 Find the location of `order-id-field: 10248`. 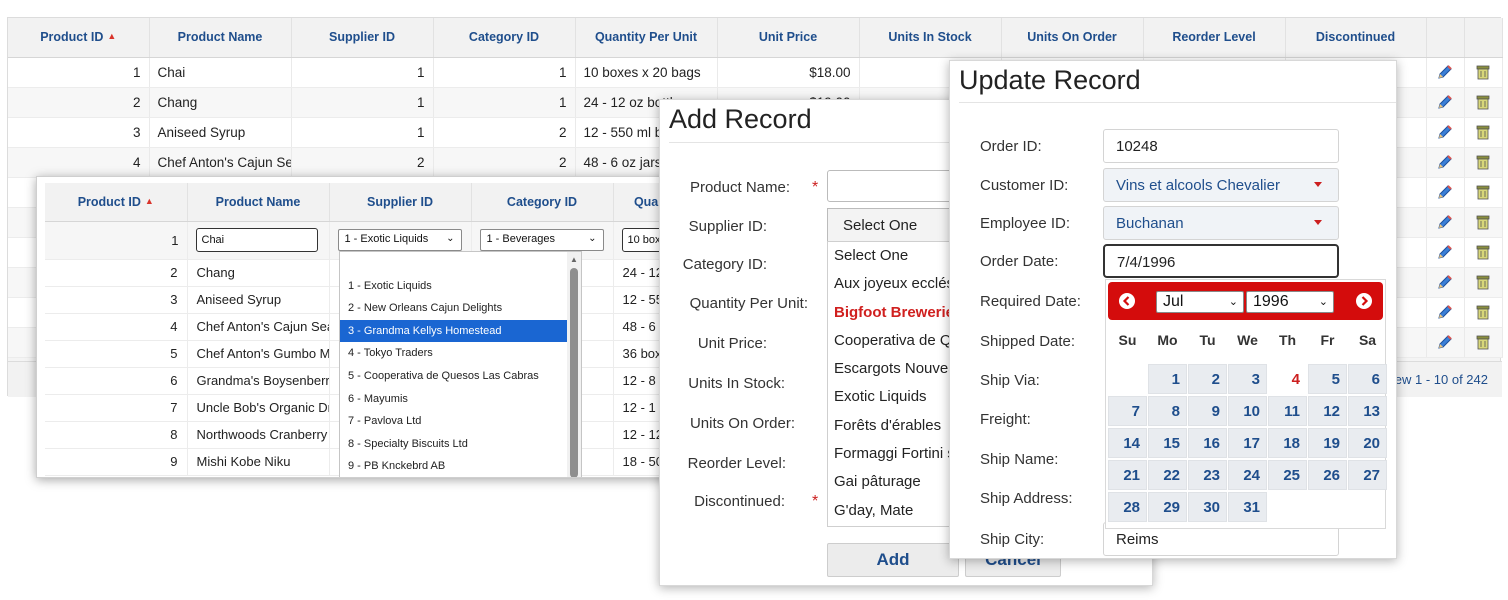

order-id-field: 10248 is located at coordinates (1221, 146).